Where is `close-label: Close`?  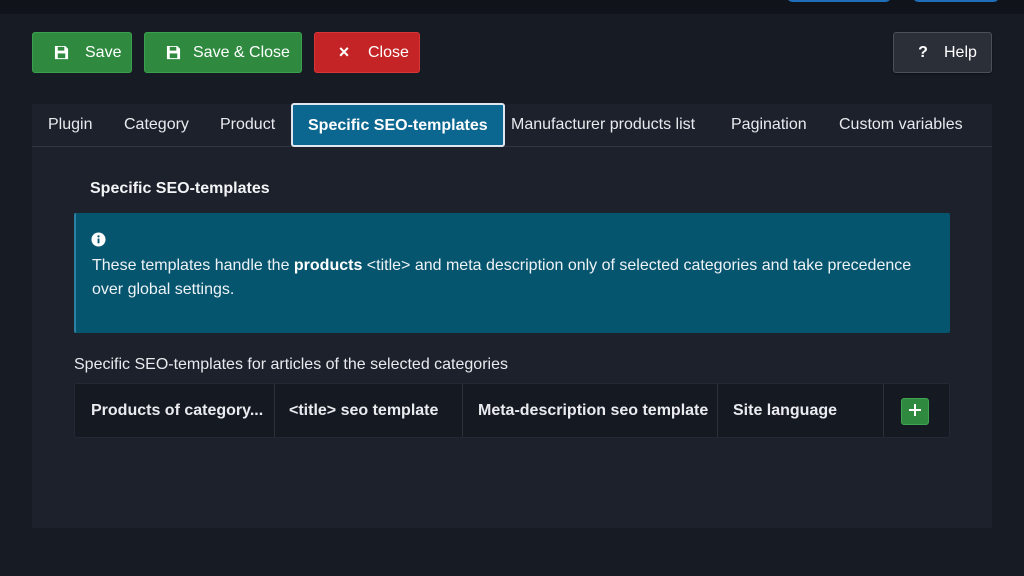
close-label: Close is located at coordinates (388, 52).